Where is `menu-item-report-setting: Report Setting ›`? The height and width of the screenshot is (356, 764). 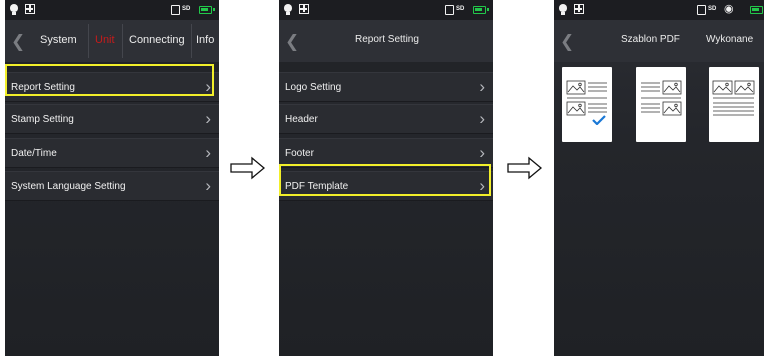
menu-item-report-setting: Report Setting › is located at coordinates (112, 87).